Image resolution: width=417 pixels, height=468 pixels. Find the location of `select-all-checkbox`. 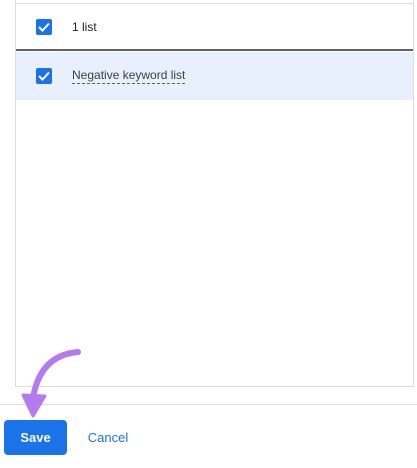

select-all-checkbox is located at coordinates (44, 26).